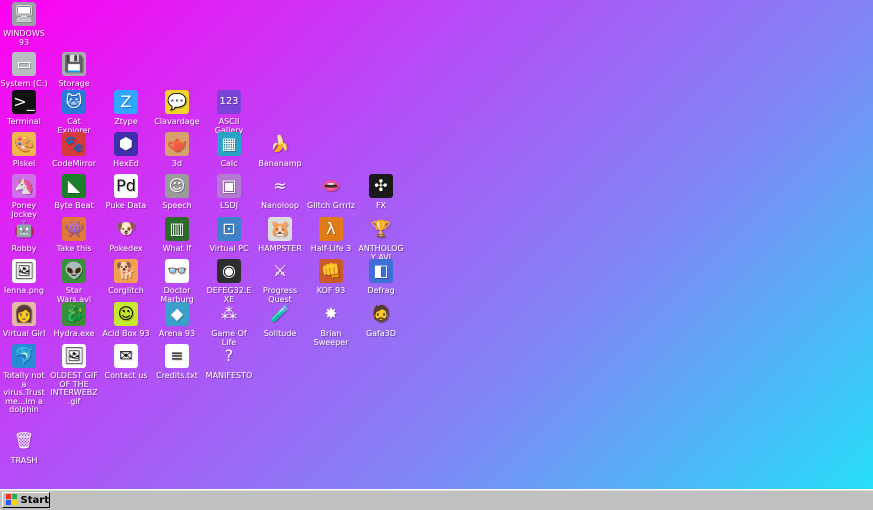 The image size is (873, 510). I want to click on desktop-icon-label: lenna.png, so click(24, 290).